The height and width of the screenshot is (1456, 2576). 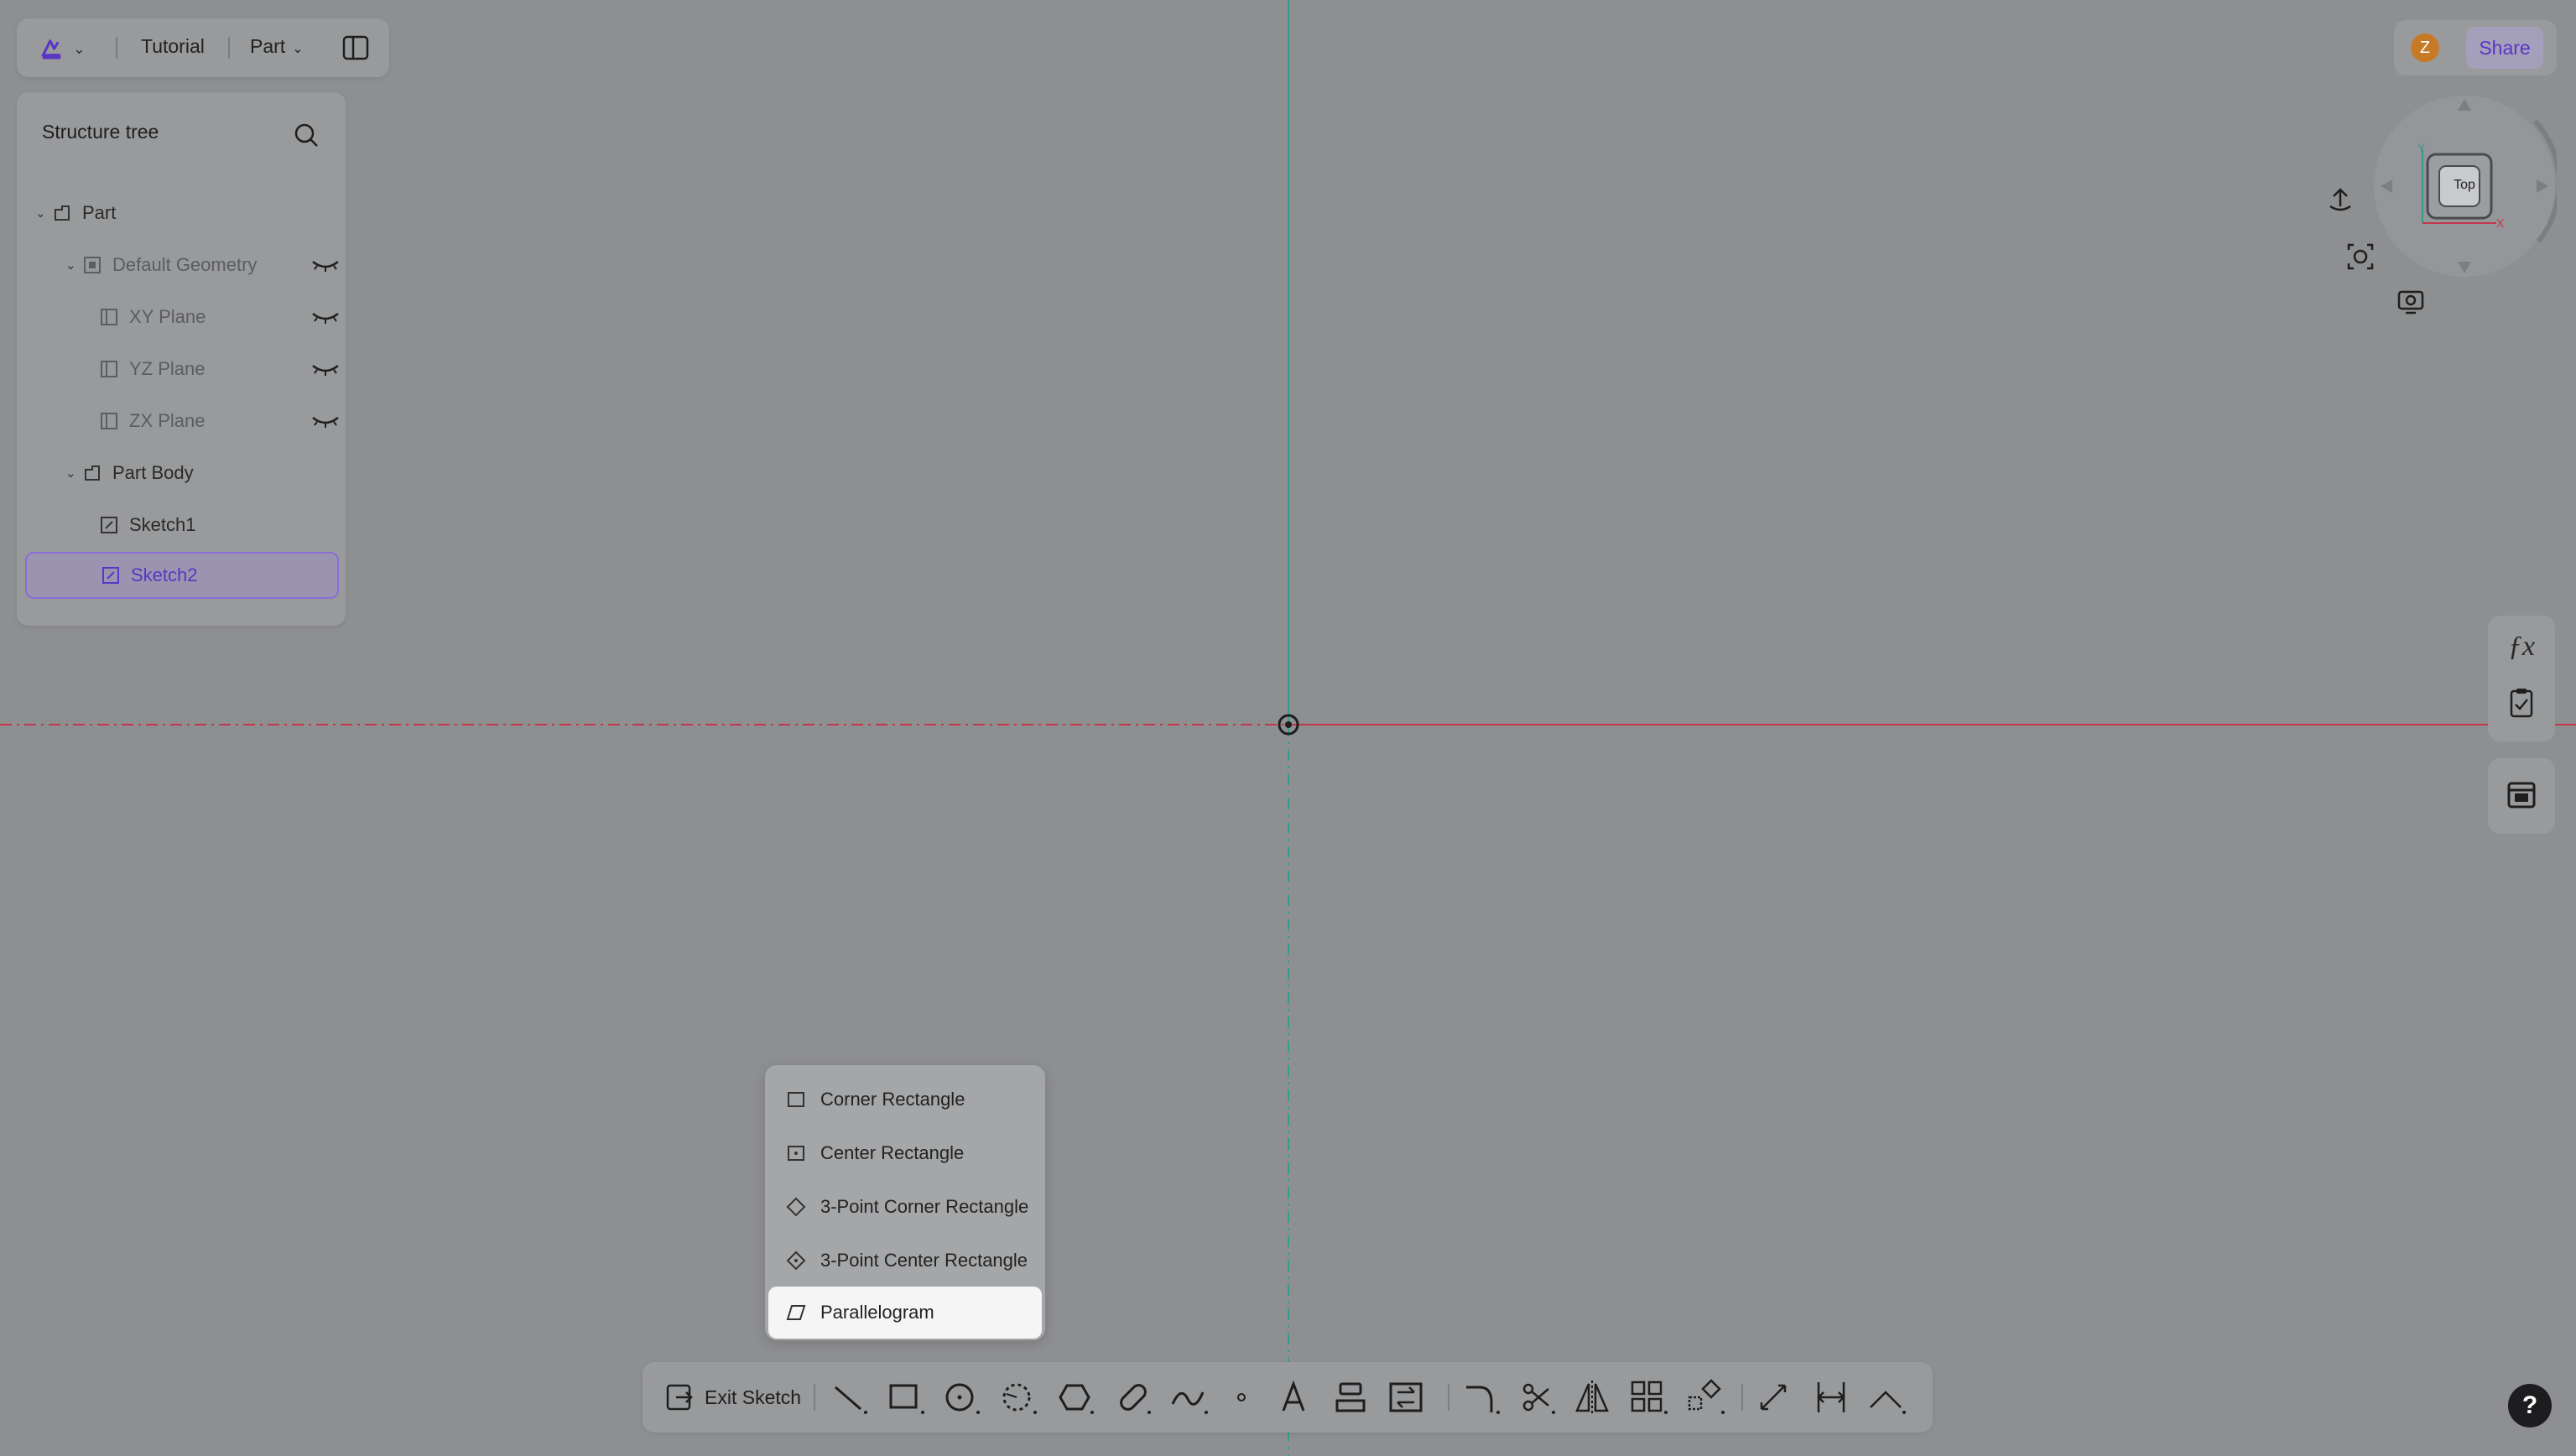 I want to click on menu-item-center-rectangle: Center Rectangle, so click(x=905, y=1153).